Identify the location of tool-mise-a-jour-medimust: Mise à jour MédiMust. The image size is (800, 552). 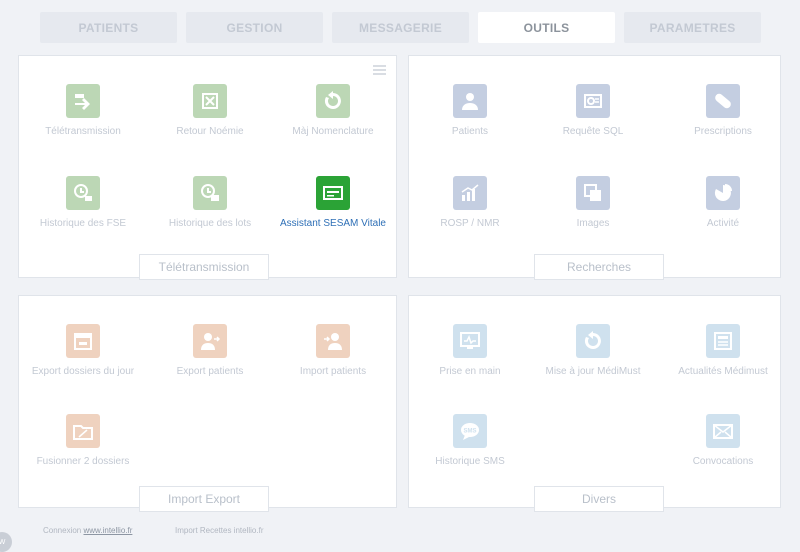
(593, 351).